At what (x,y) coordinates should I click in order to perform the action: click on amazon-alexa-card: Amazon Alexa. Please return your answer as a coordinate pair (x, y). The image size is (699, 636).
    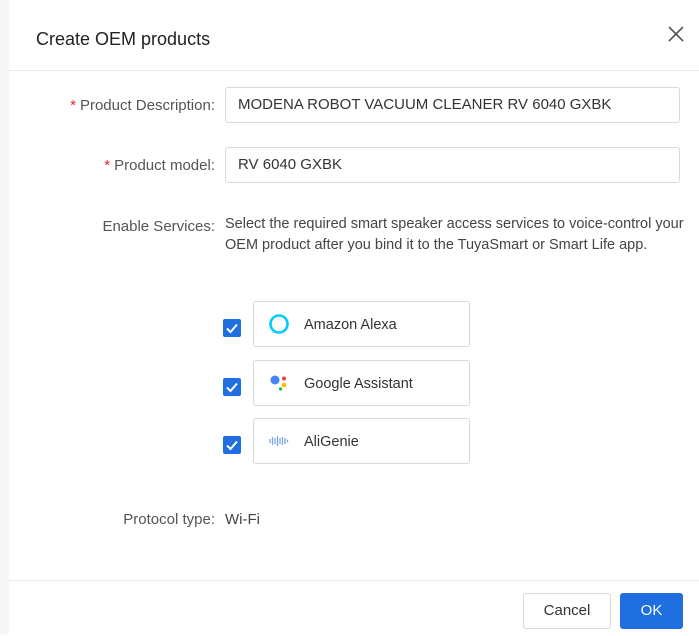
    Looking at the image, I should click on (361, 324).